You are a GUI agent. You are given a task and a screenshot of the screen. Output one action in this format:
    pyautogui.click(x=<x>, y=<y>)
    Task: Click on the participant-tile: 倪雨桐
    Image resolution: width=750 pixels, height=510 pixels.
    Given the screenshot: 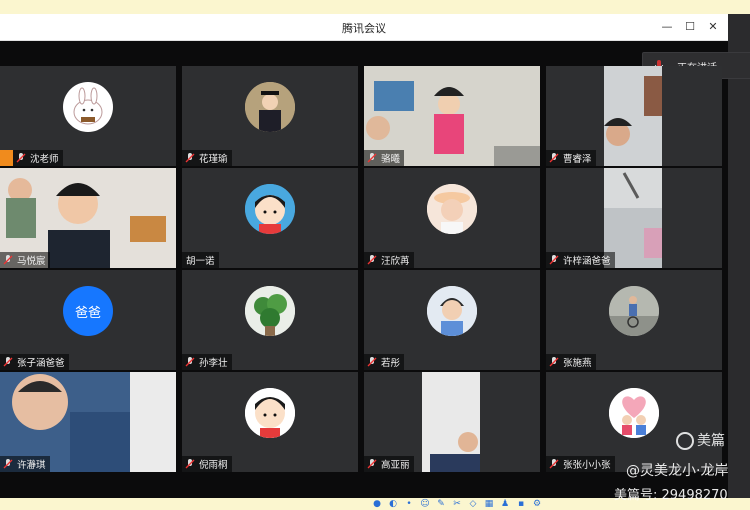 What is the action you would take?
    pyautogui.click(x=270, y=422)
    